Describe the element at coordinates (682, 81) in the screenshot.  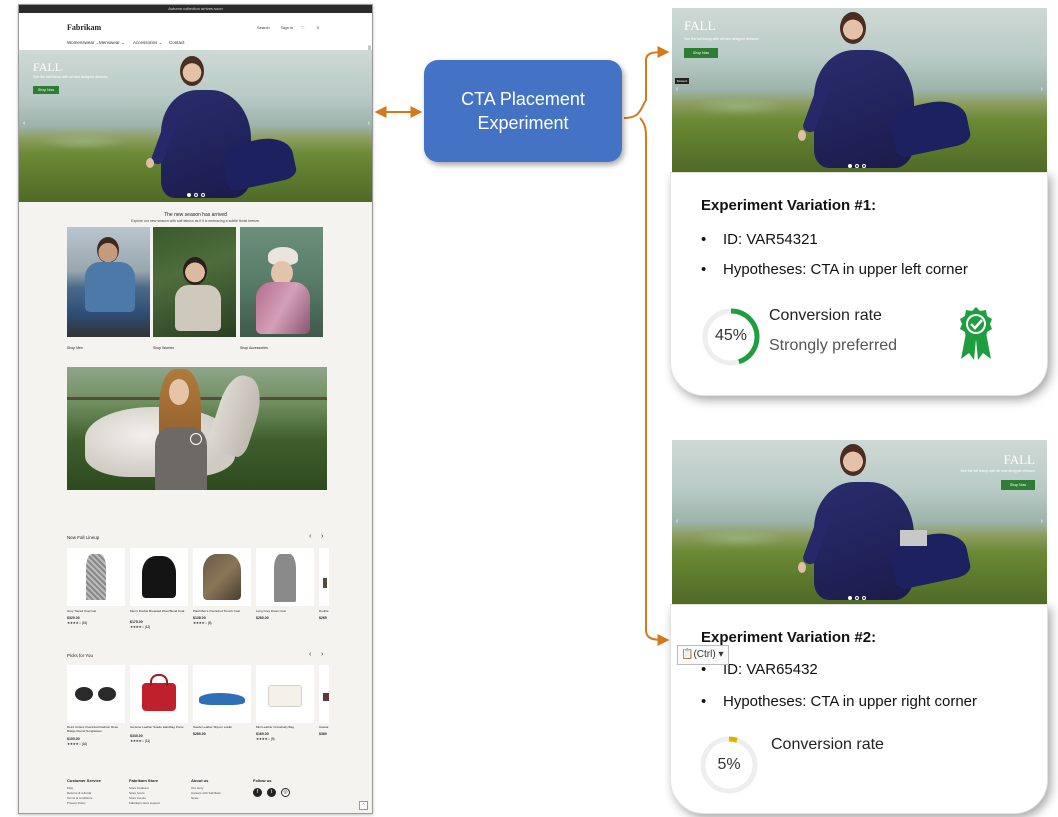
I see `variation-1-badge: Flowers` at that location.